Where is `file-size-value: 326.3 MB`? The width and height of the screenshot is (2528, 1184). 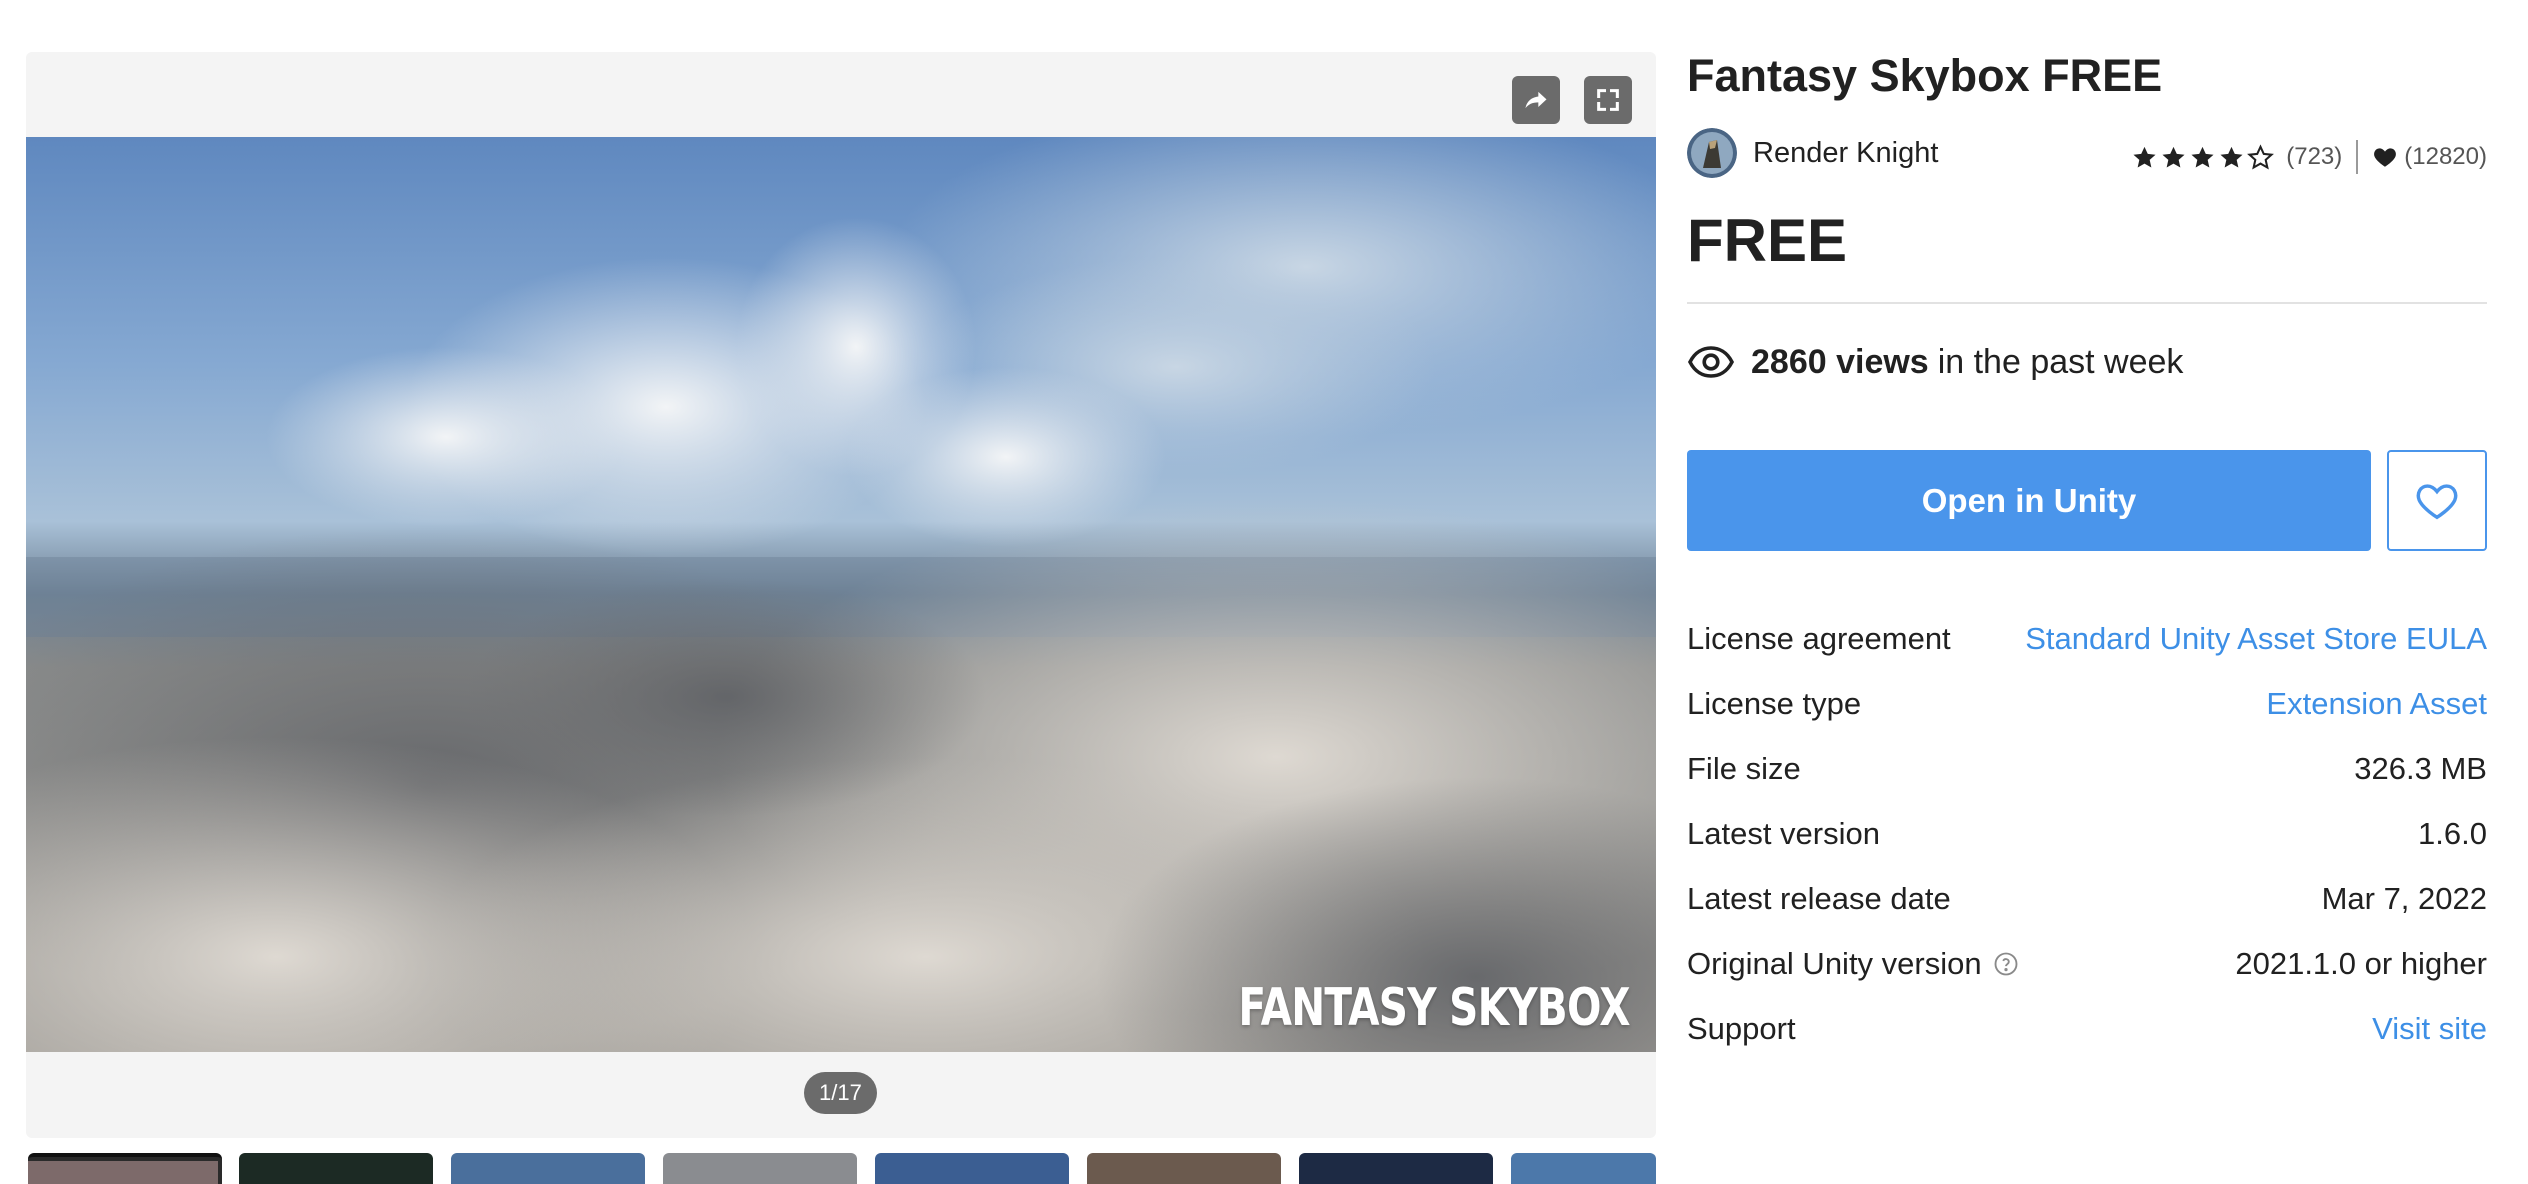
file-size-value: 326.3 MB is located at coordinates (2420, 768).